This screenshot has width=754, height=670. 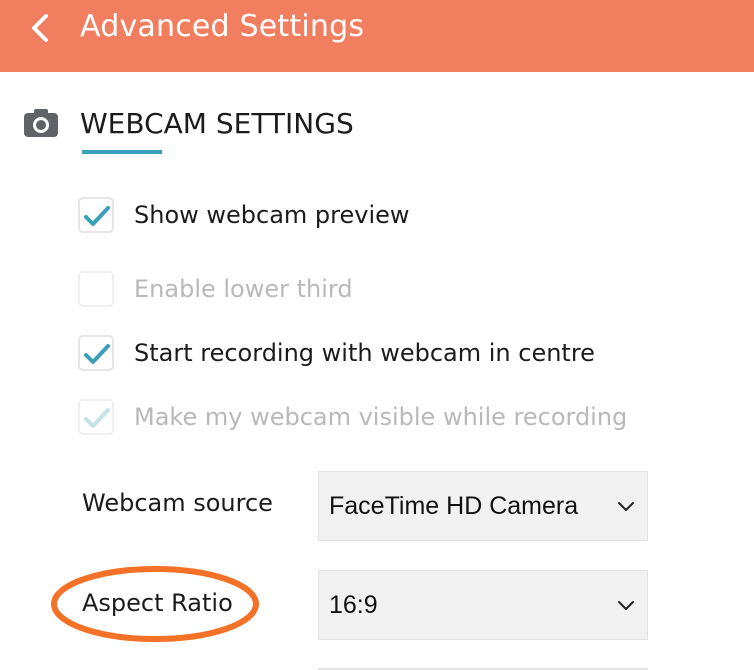 I want to click on chevron-left-icon, so click(x=40, y=28).